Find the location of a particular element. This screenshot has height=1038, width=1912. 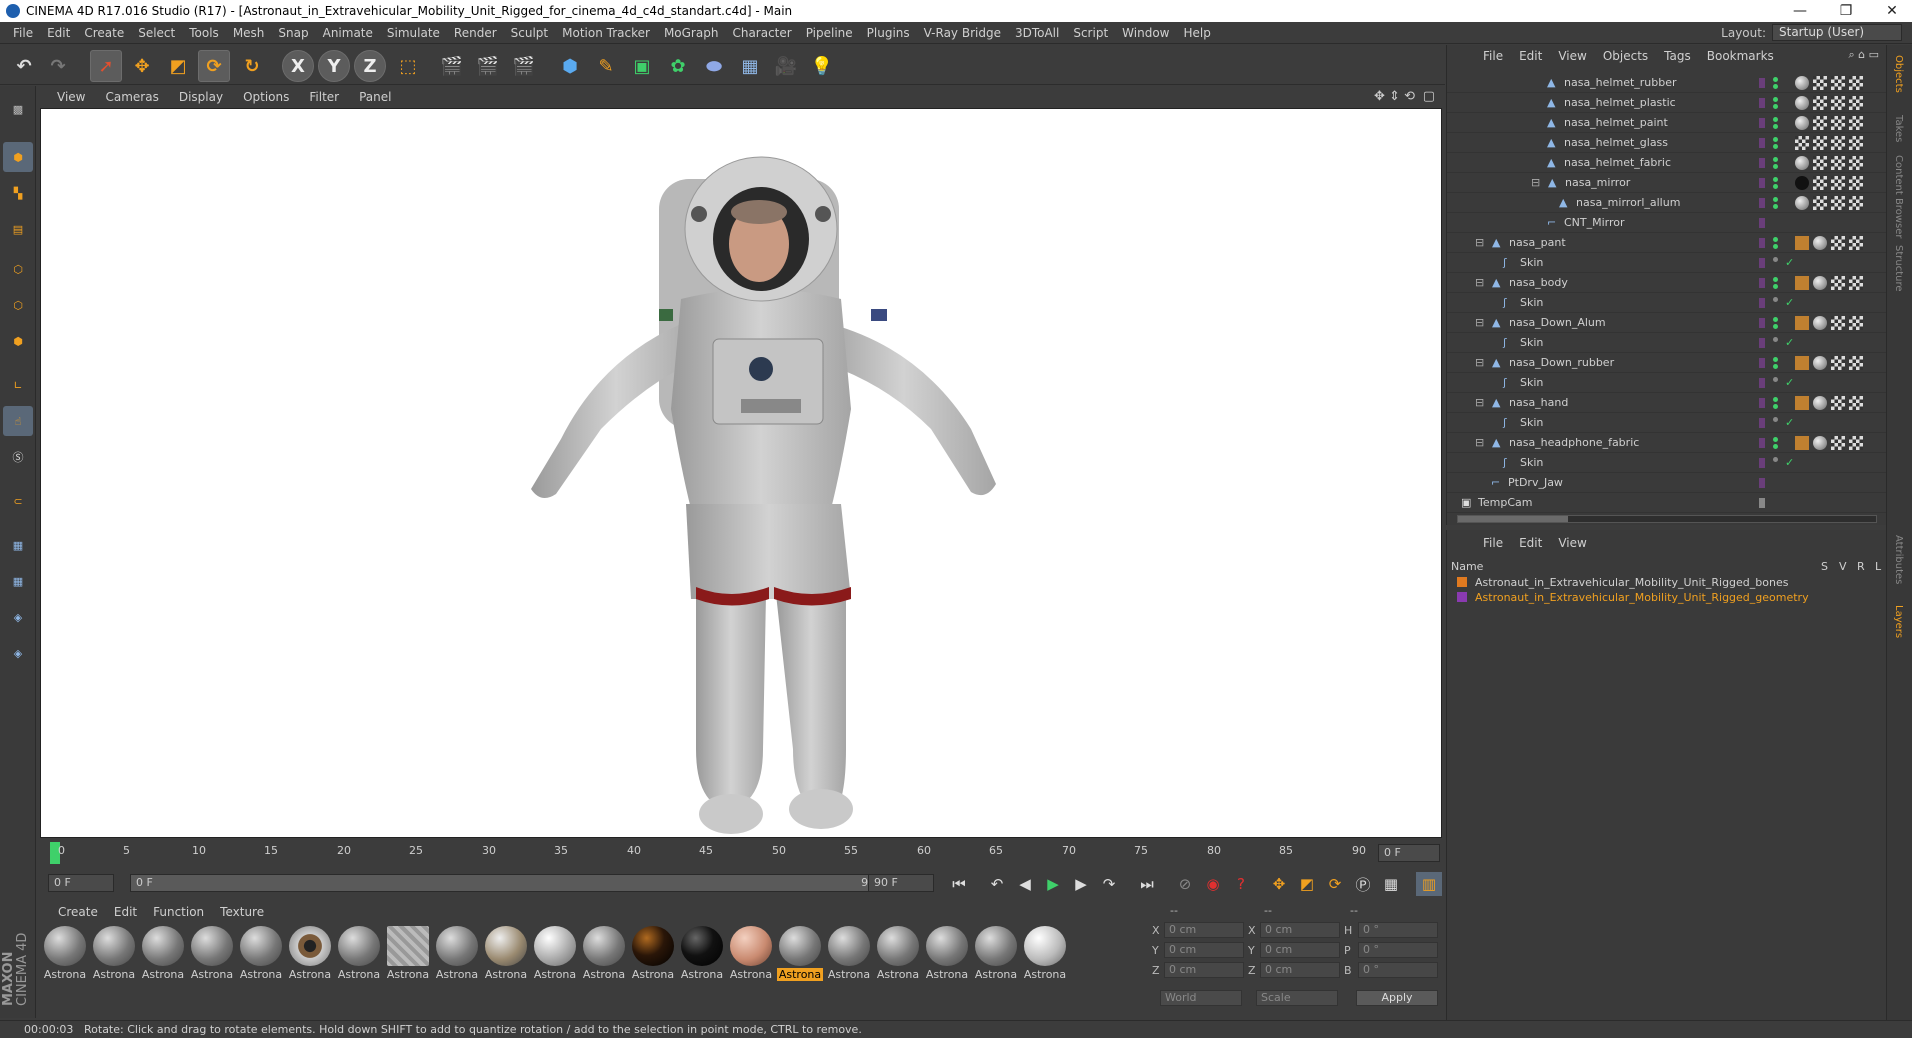

redo-icon: ↷ is located at coordinates (58, 66).